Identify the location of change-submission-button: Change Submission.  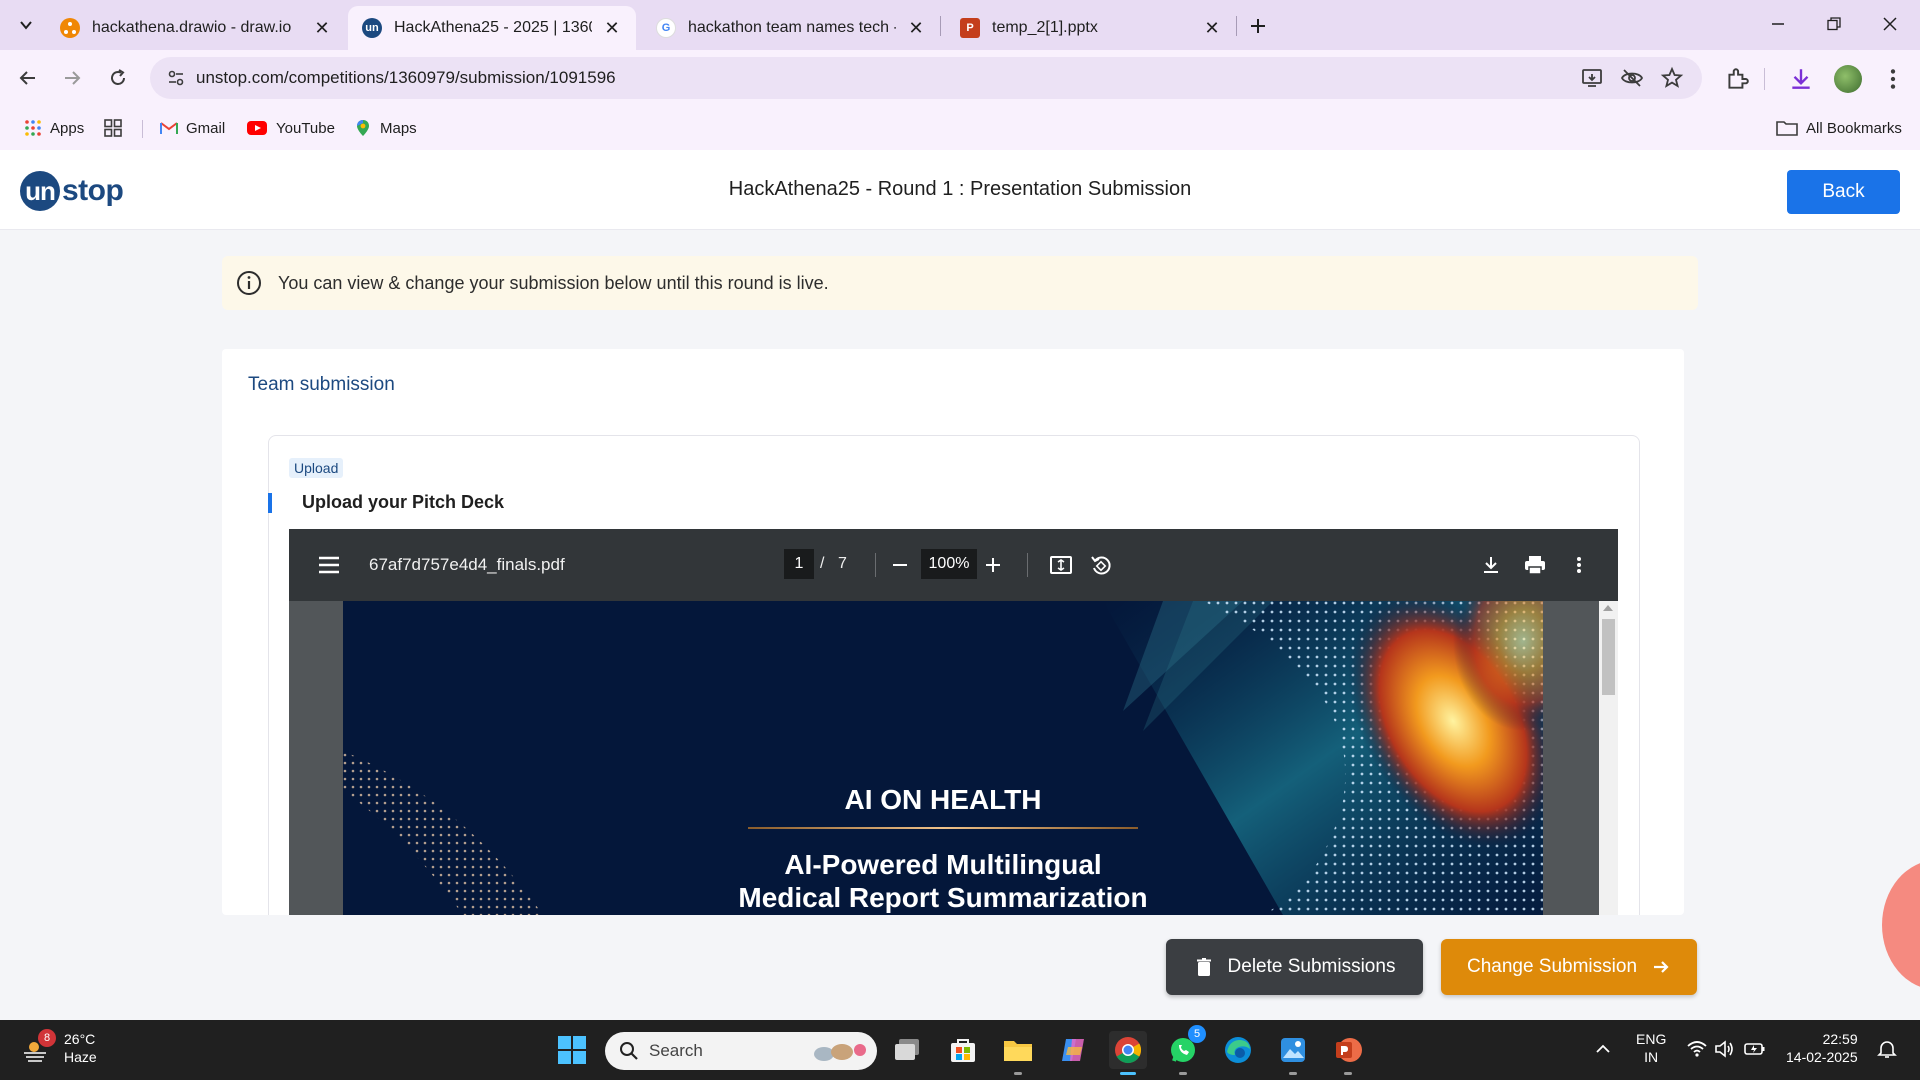
(1569, 967).